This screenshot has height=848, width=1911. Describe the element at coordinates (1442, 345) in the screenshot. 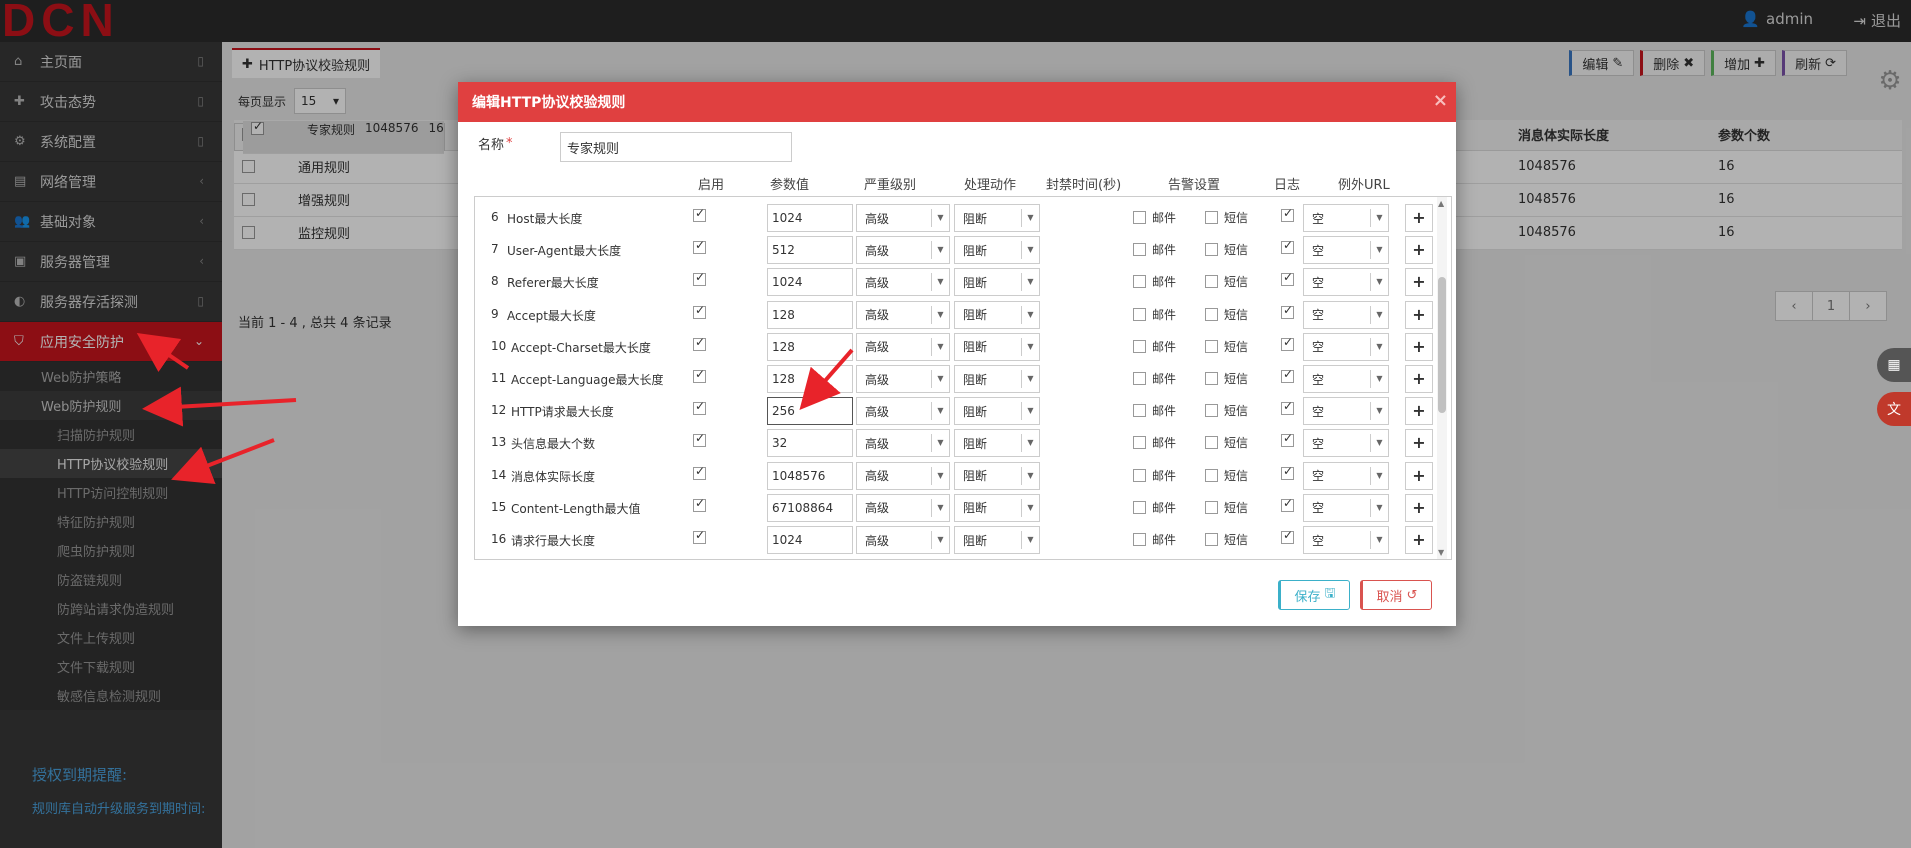

I see `scroll-thumb` at that location.